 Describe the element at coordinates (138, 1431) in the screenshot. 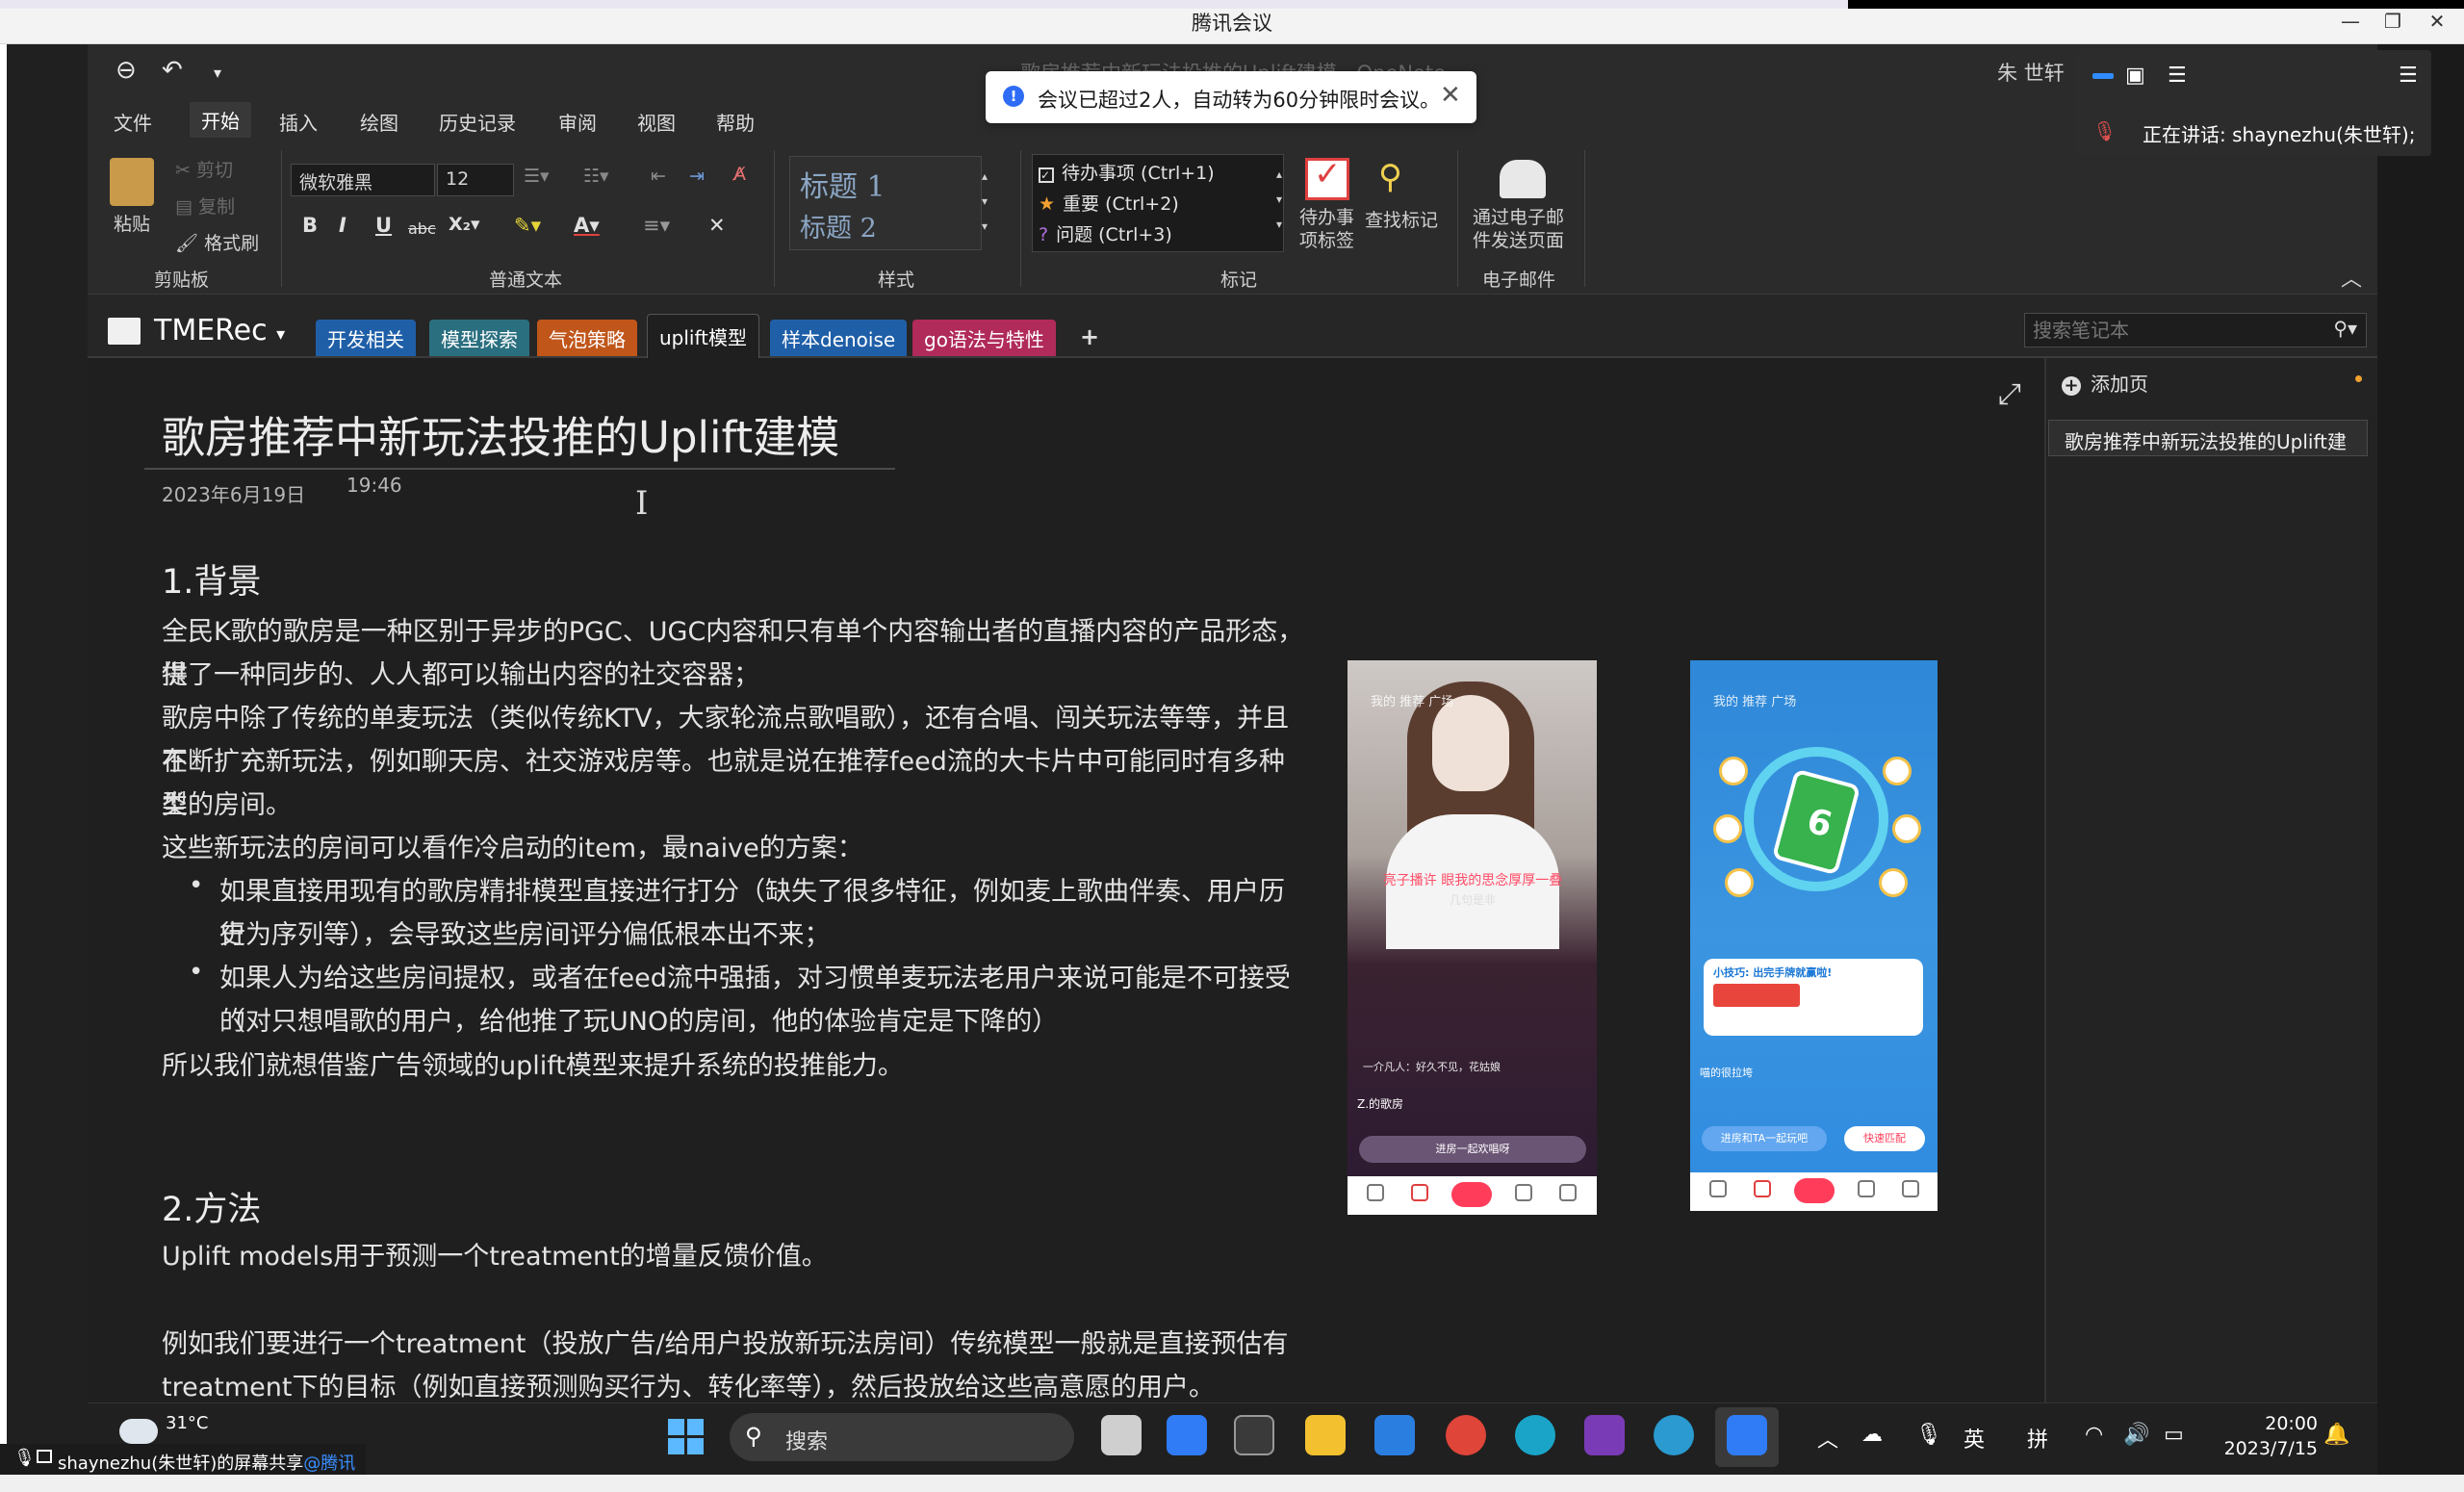

I see `weather-icon` at that location.